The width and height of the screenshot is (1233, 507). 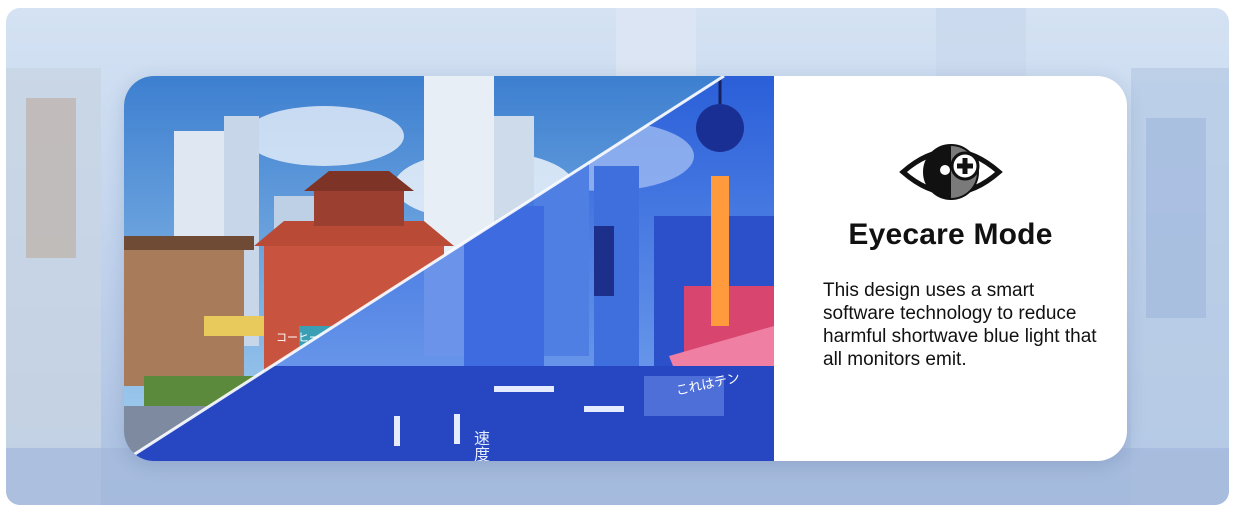 What do you see at coordinates (951, 172) in the screenshot?
I see `eye-plus-icon` at bounding box center [951, 172].